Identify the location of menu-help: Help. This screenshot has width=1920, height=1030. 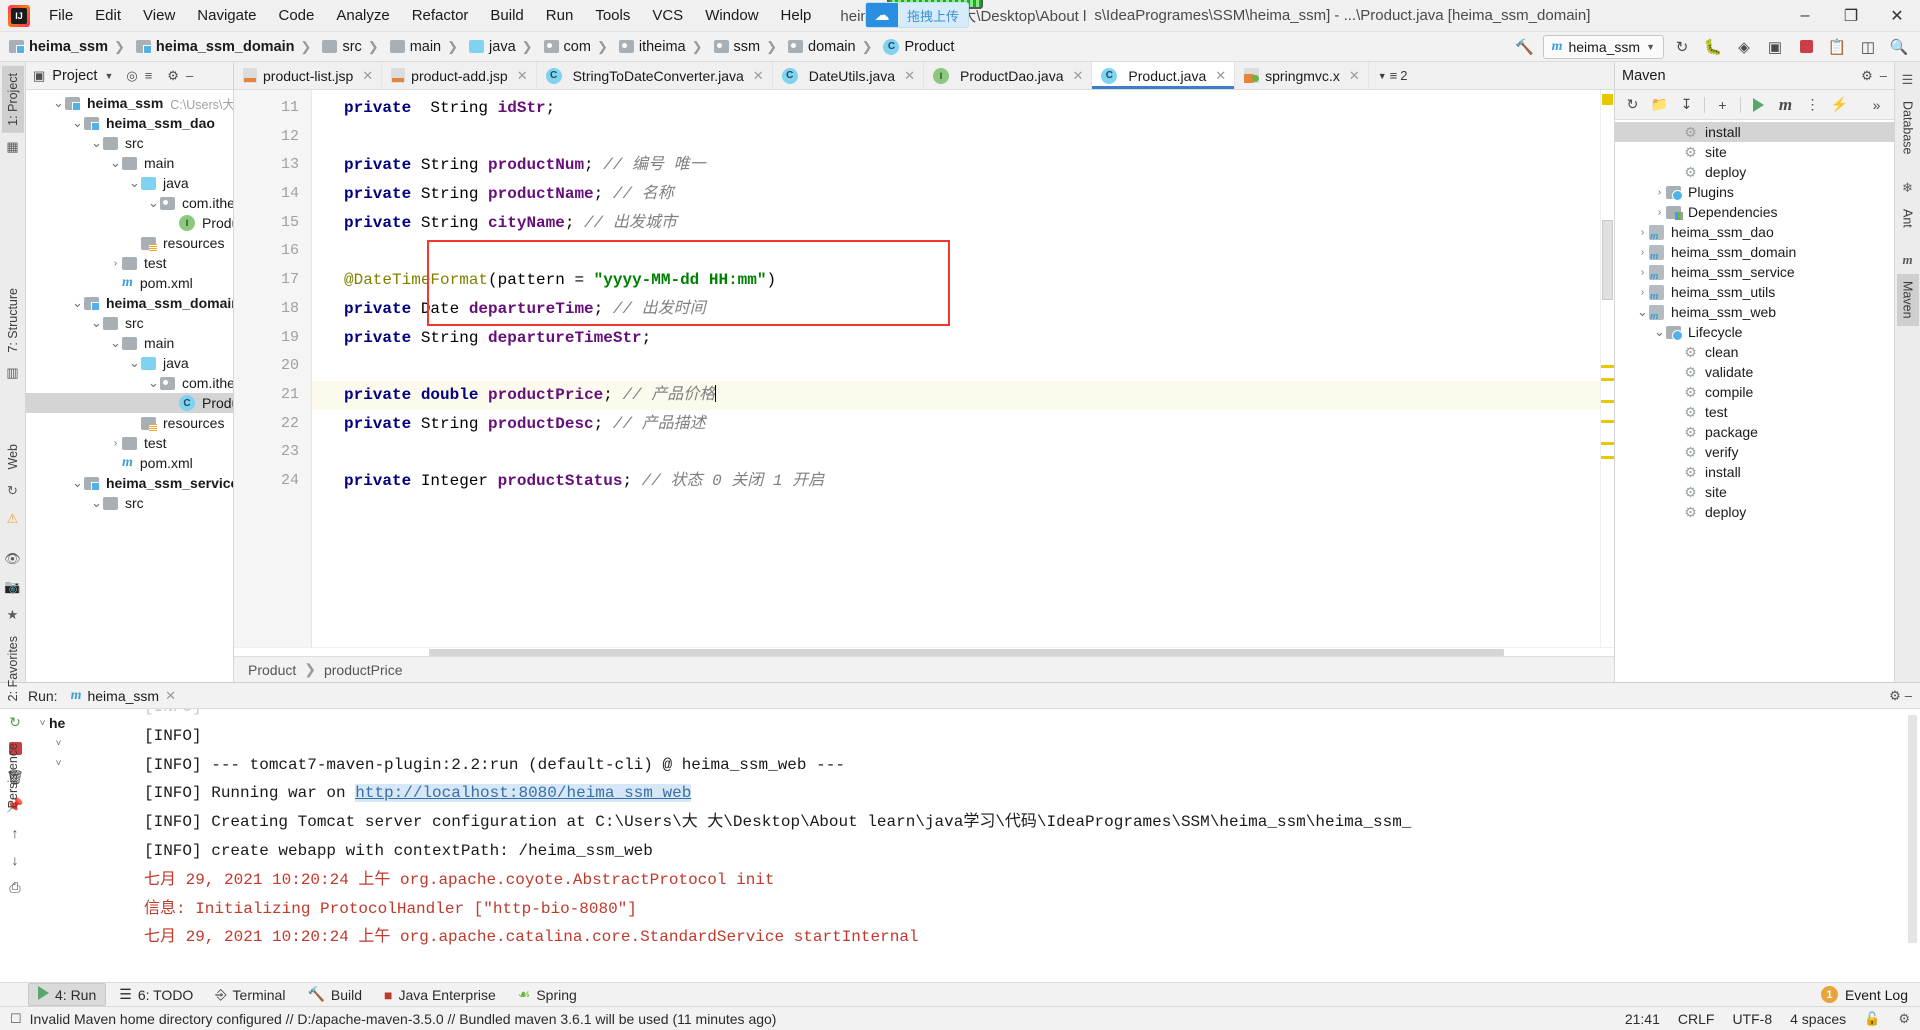
(796, 16).